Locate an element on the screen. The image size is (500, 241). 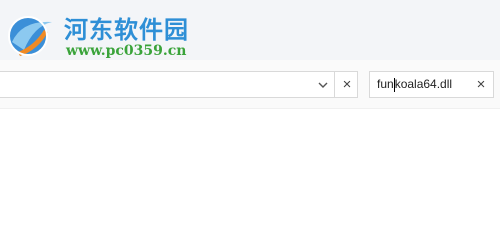
address-clear-button: × is located at coordinates (347, 85).